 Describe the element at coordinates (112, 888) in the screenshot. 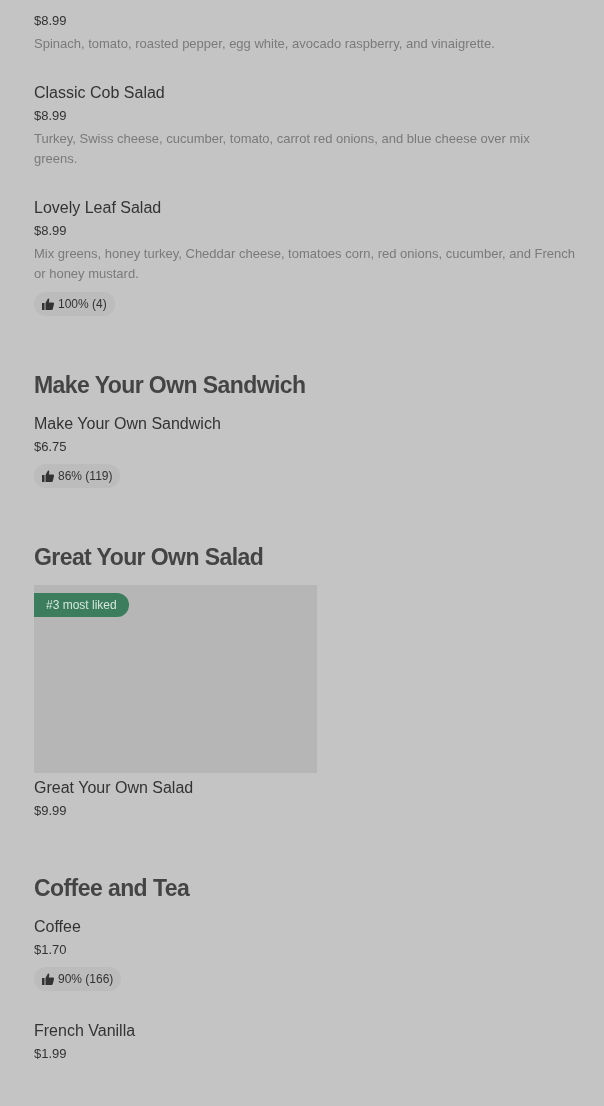

I see `section-heading: Coffee and Tea` at that location.